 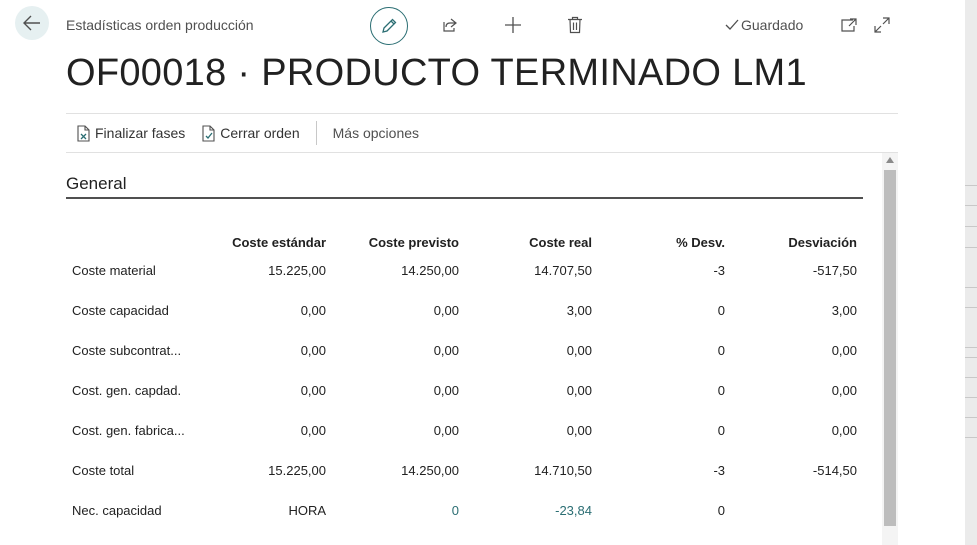 What do you see at coordinates (160, 25) in the screenshot?
I see `page-caption: Estadísticas orden producción` at bounding box center [160, 25].